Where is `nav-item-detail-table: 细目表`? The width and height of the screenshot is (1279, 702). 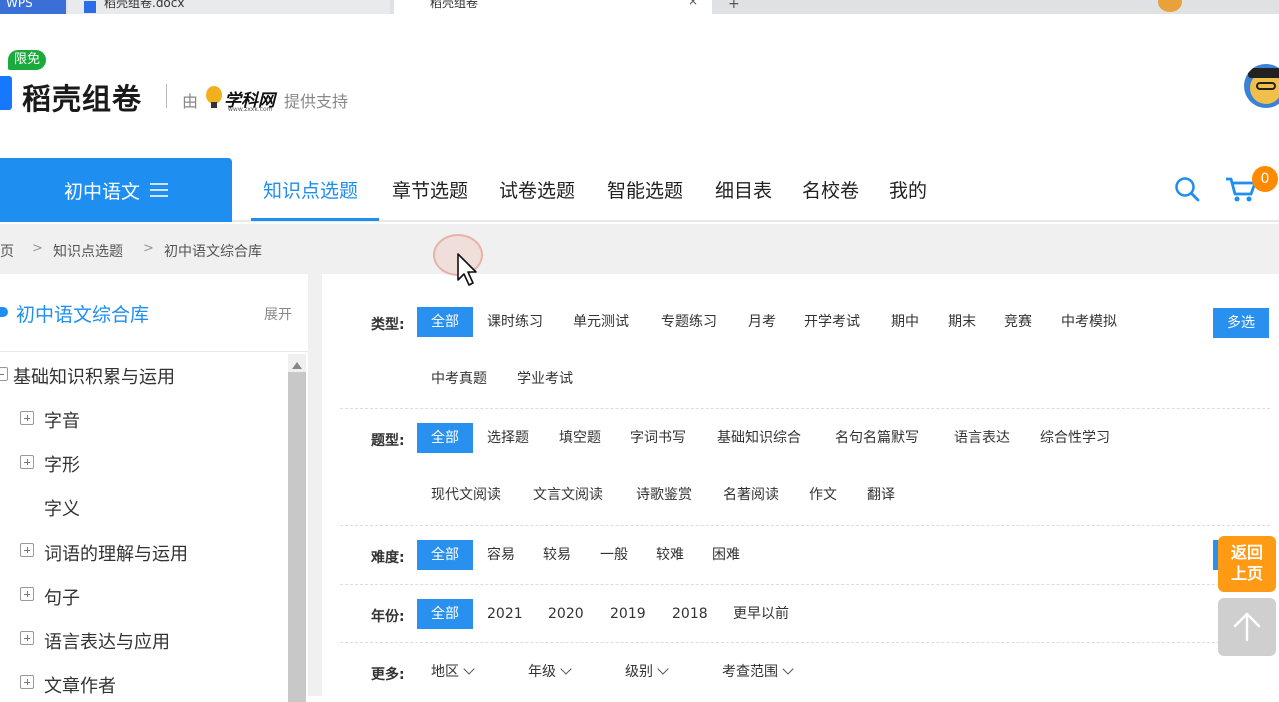 nav-item-detail-table: 细目表 is located at coordinates (743, 189).